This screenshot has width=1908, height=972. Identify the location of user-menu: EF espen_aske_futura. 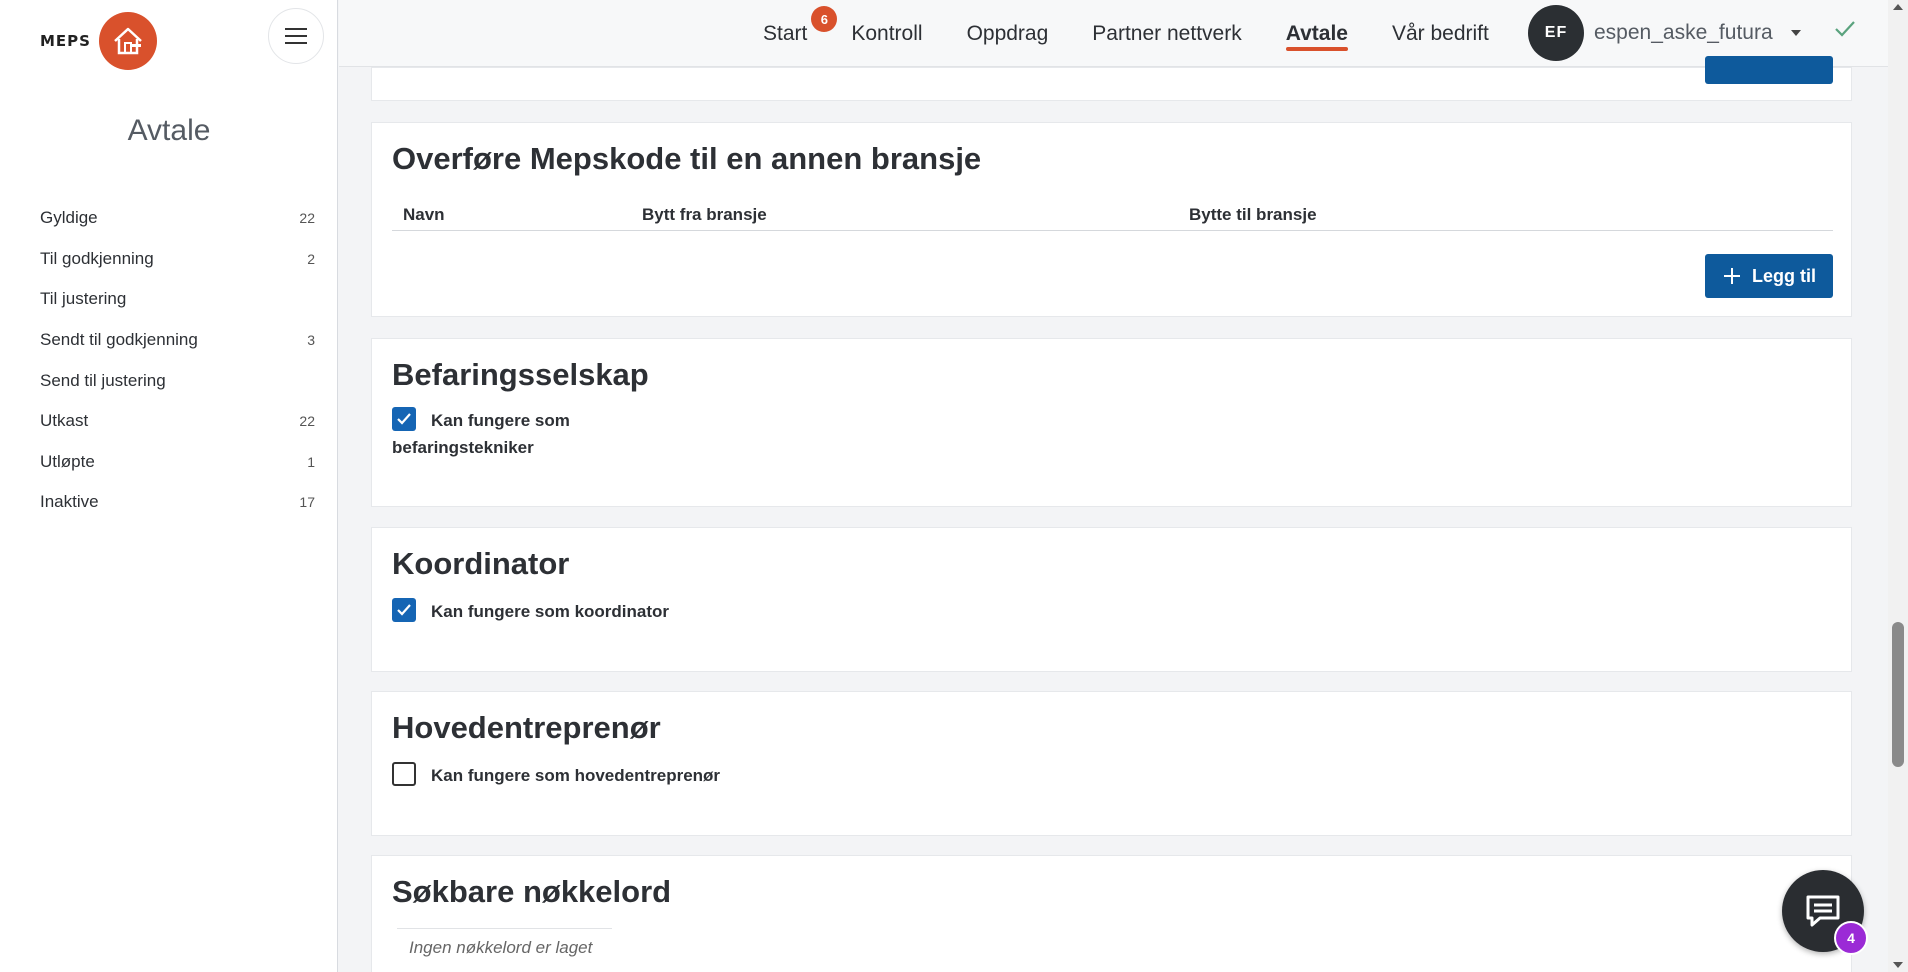
(1664, 33).